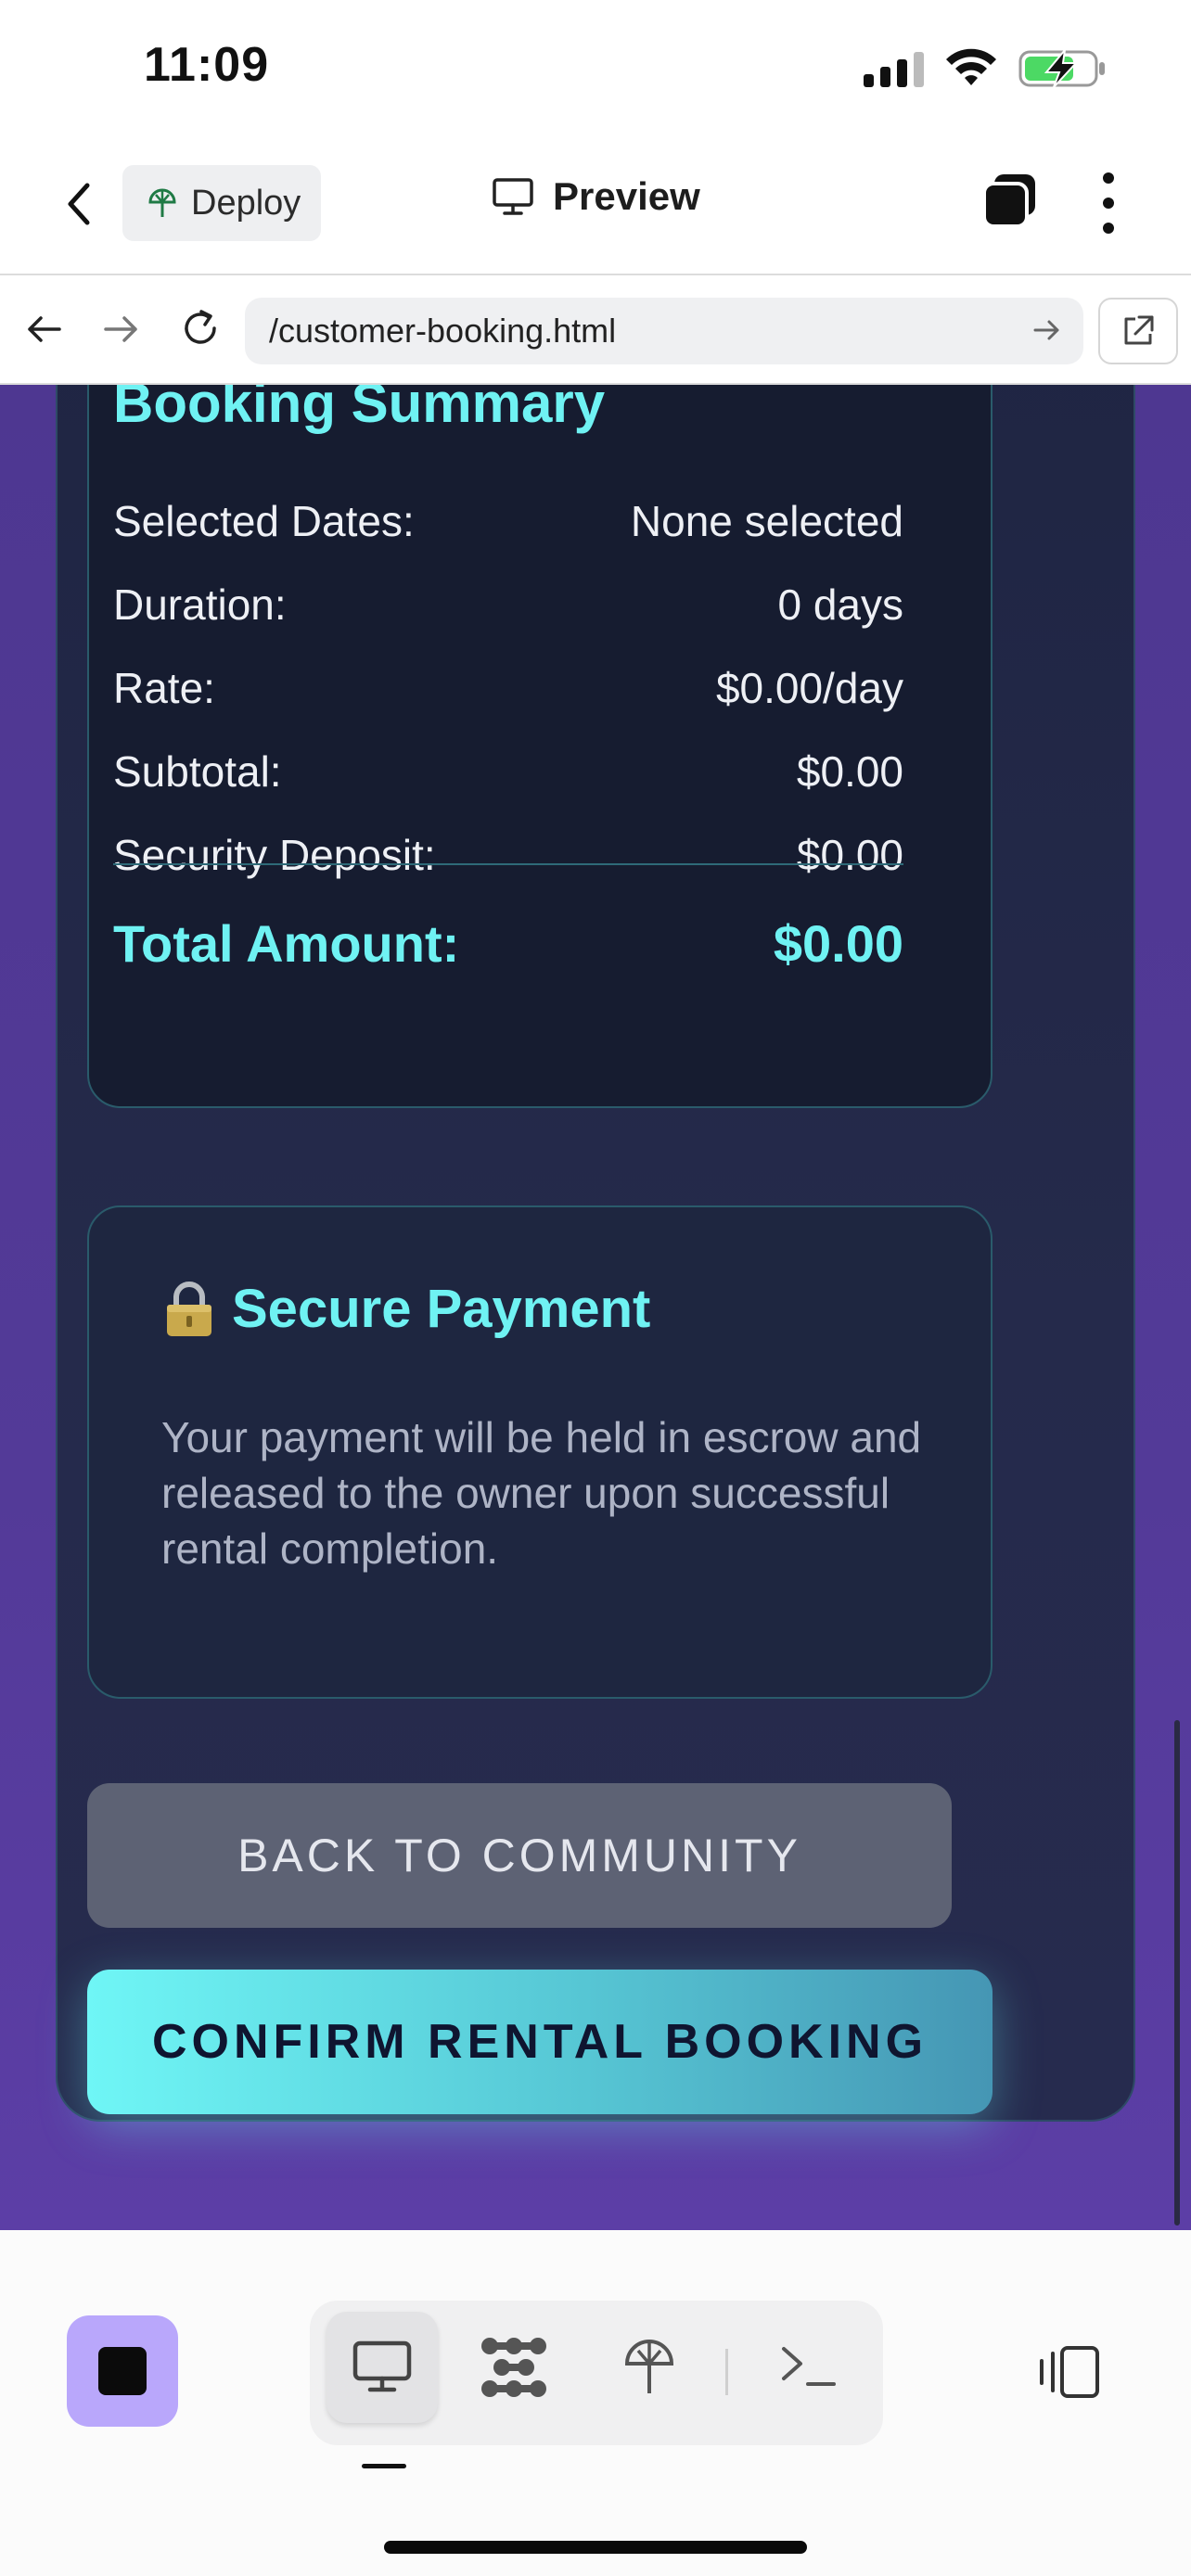 The width and height of the screenshot is (1191, 2576). I want to click on summary-label: Selected Dates:, so click(264, 521).